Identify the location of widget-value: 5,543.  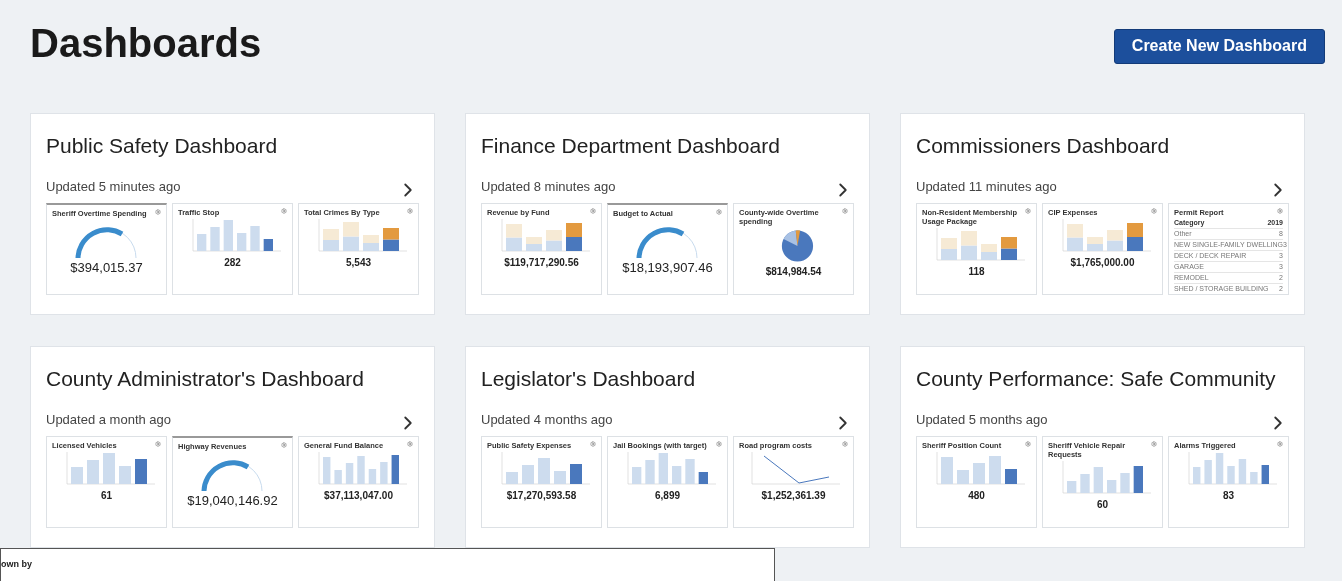
(358, 263).